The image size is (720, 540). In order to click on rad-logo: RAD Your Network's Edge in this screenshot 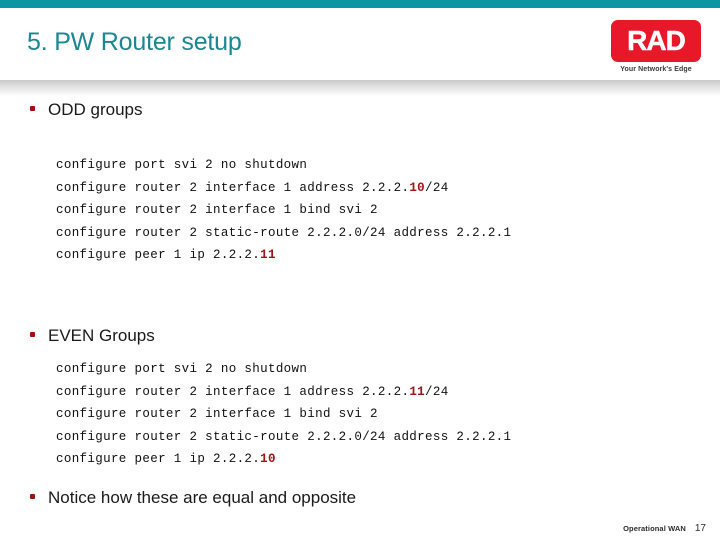, I will do `click(656, 51)`.